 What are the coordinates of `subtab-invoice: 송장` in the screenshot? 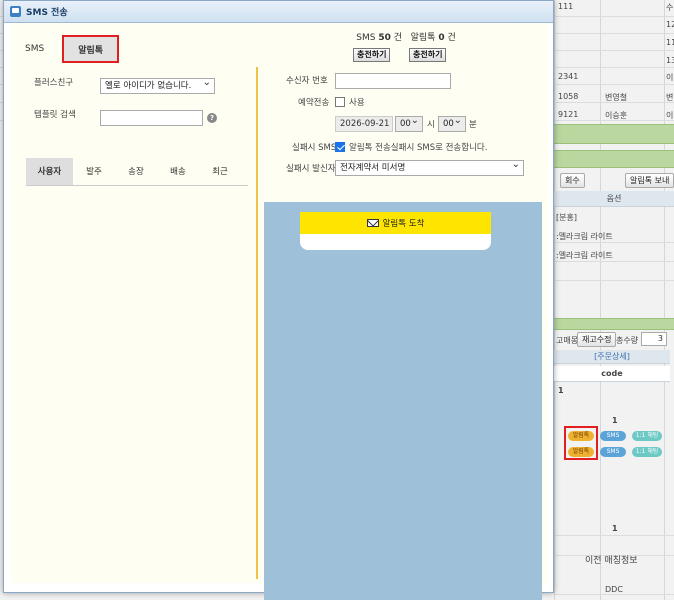 It's located at (136, 171).